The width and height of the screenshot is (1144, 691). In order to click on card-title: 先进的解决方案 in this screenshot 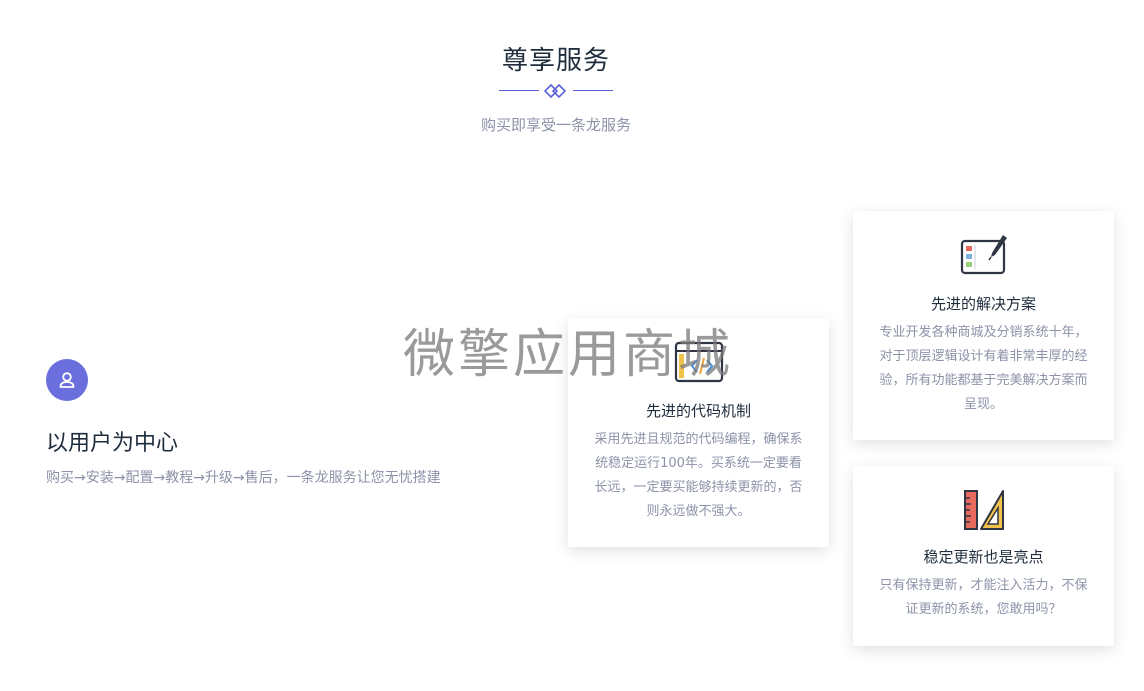, I will do `click(983, 304)`.